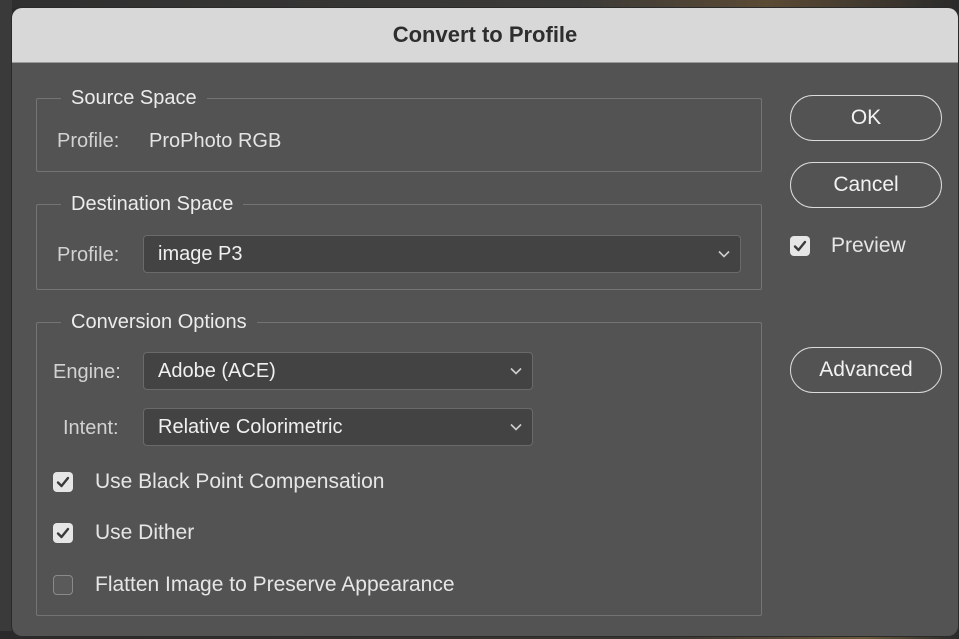  What do you see at coordinates (144, 533) in the screenshot?
I see `use-dither-label: Use Dither` at bounding box center [144, 533].